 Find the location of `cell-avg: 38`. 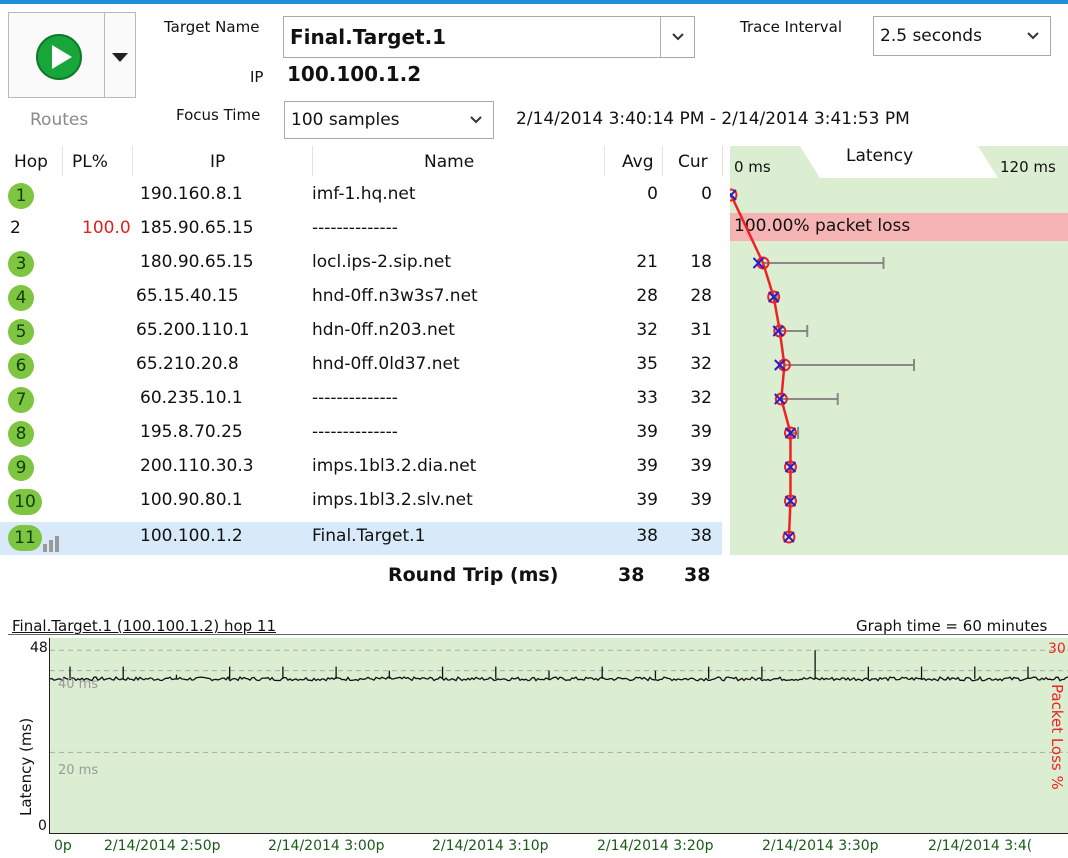

cell-avg: 38 is located at coordinates (647, 536).